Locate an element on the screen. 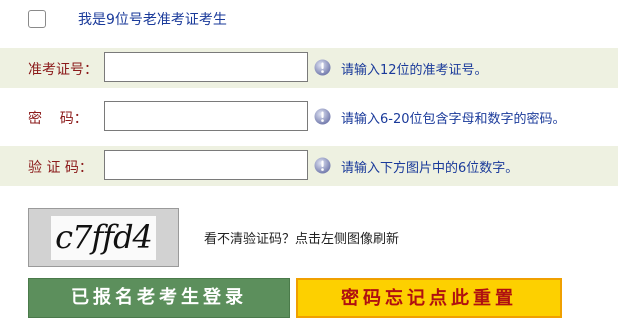  captcha-image-panel: c7ffd4 is located at coordinates (103, 238).